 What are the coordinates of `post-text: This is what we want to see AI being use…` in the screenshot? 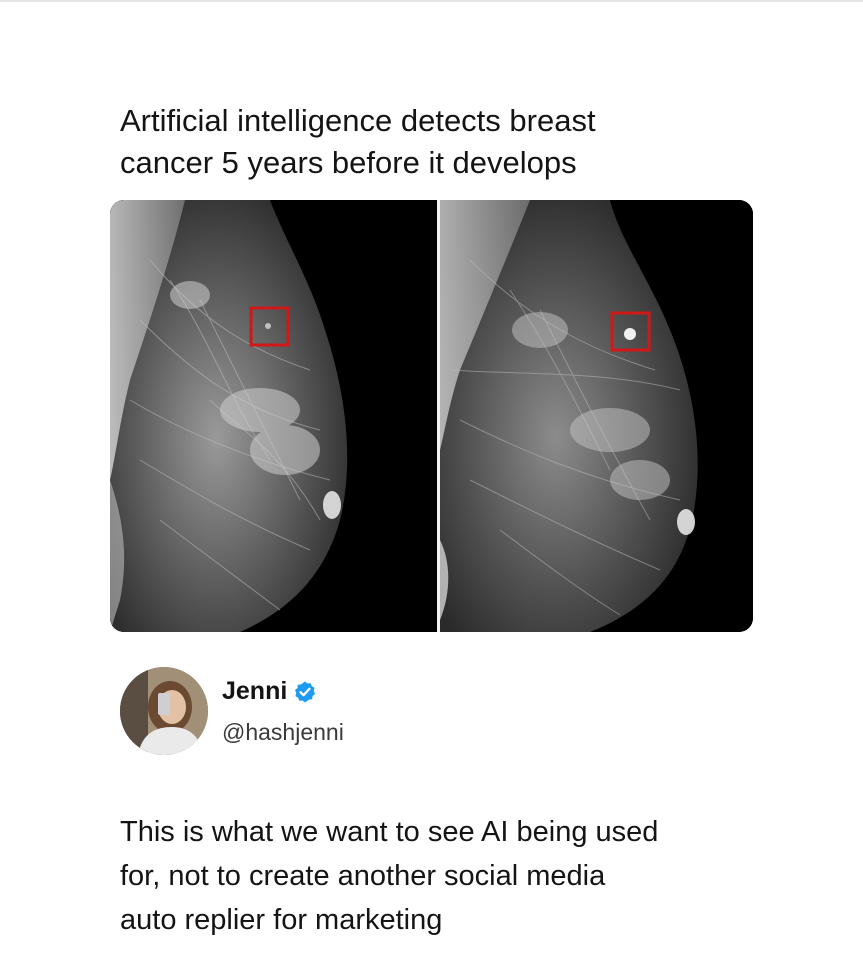 It's located at (440, 876).